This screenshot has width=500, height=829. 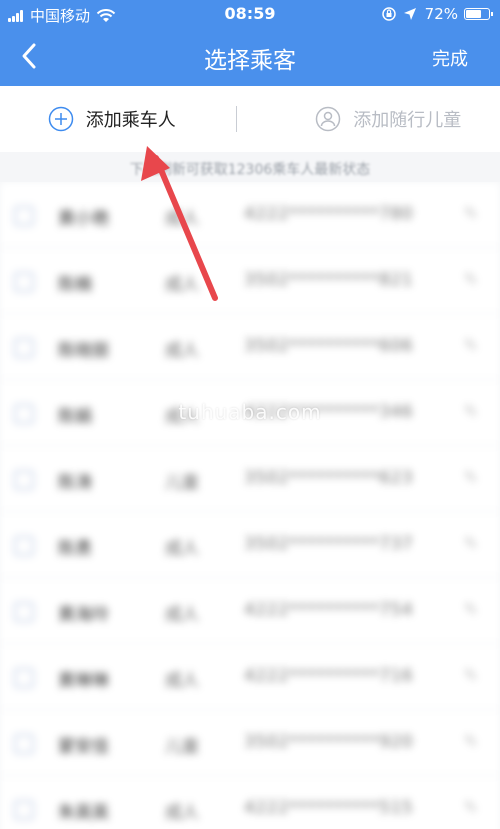 I want to click on rotation-lock-icon, so click(x=388, y=14).